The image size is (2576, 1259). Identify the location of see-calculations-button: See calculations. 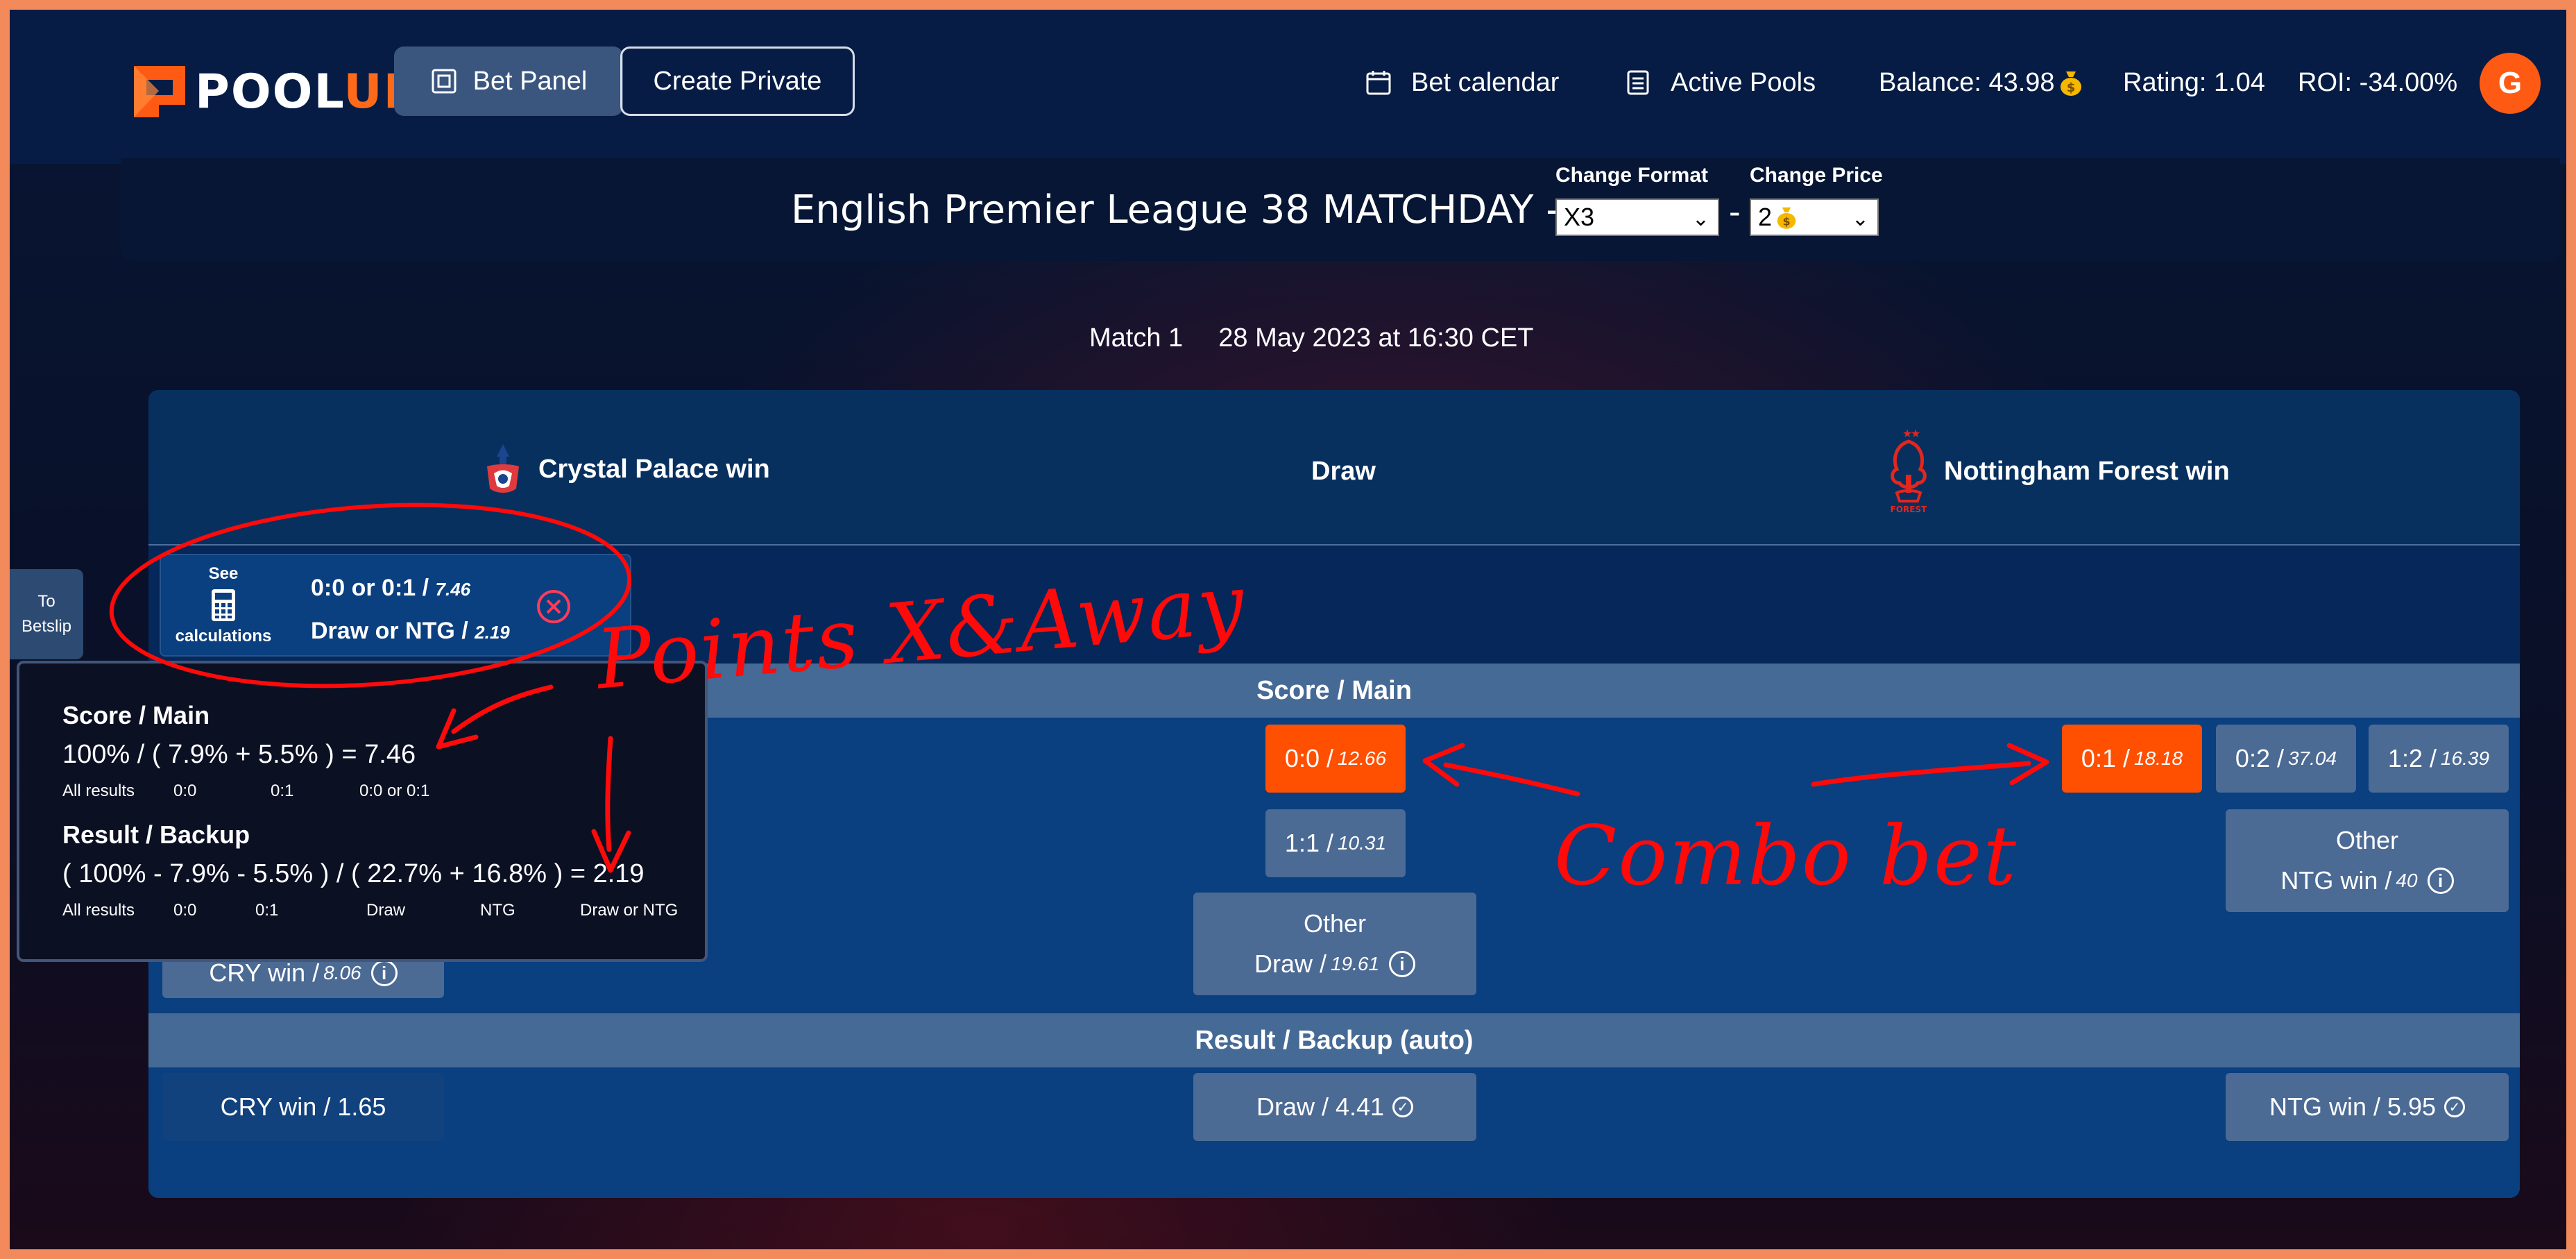
(223, 605).